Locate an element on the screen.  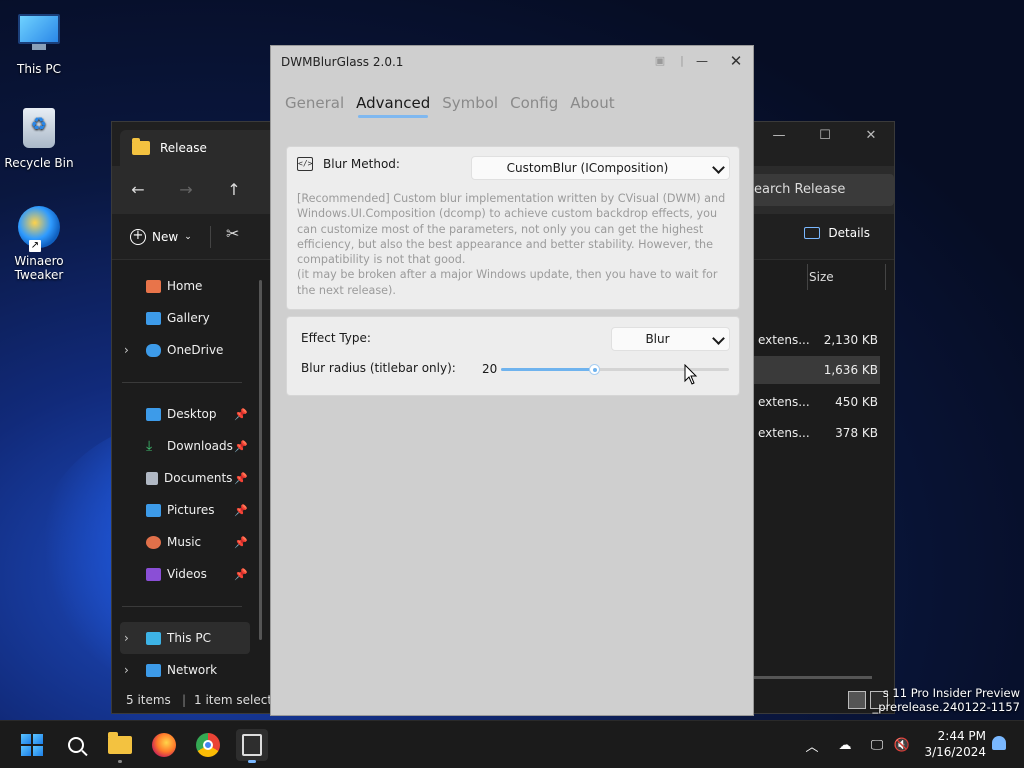
taskbar-file-explorer is located at coordinates (120, 746).